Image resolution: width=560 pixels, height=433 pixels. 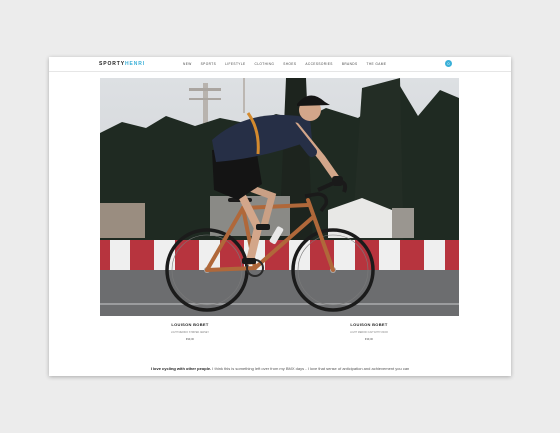 I want to click on product-description: LIGHT MERINO STRIPED JERSEY, so click(x=190, y=332).